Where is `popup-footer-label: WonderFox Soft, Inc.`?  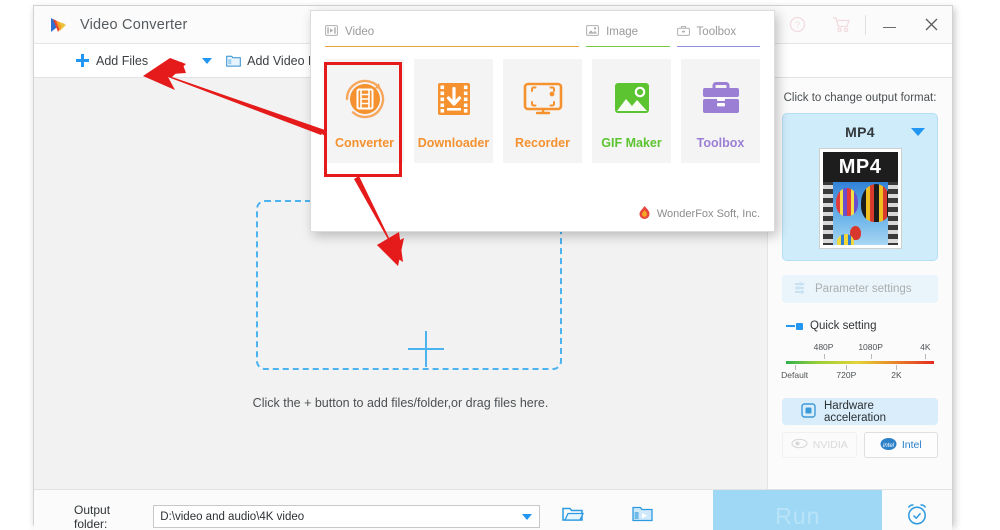
popup-footer-label: WonderFox Soft, Inc. is located at coordinates (708, 213).